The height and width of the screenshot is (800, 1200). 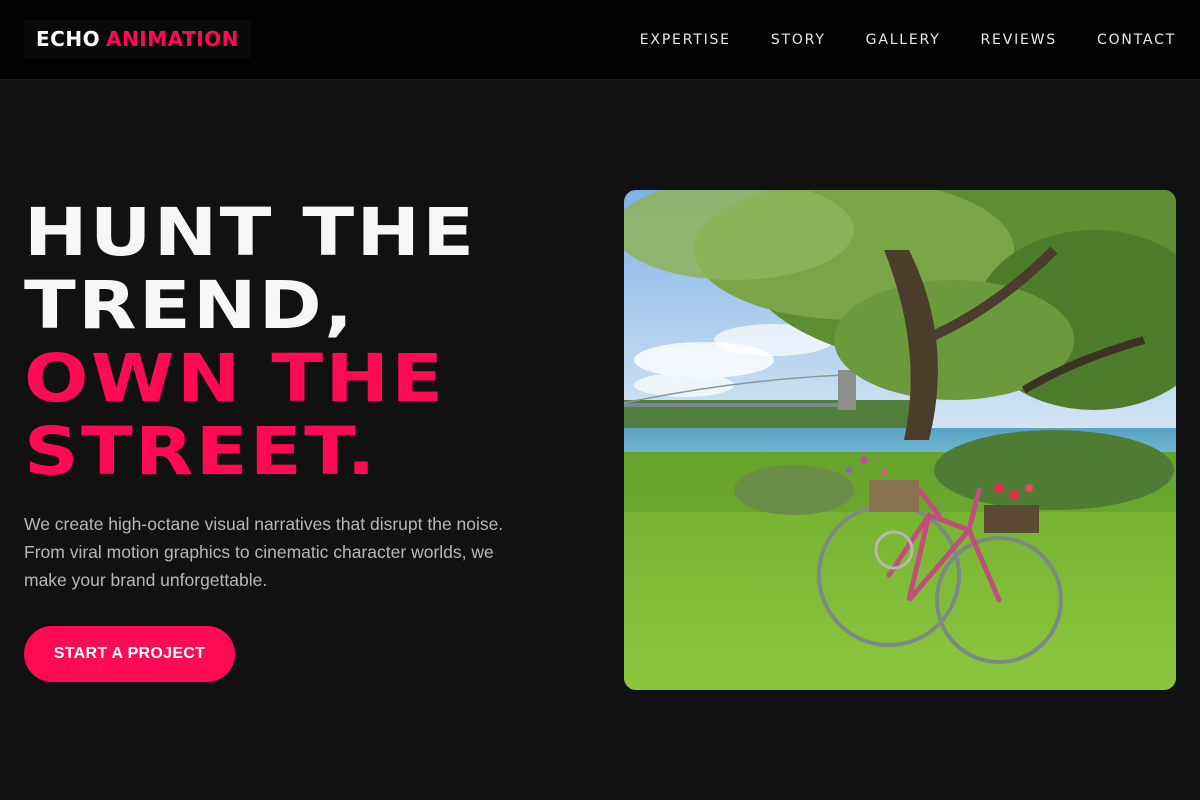 What do you see at coordinates (798, 40) in the screenshot?
I see `nav-link-story: STORY` at bounding box center [798, 40].